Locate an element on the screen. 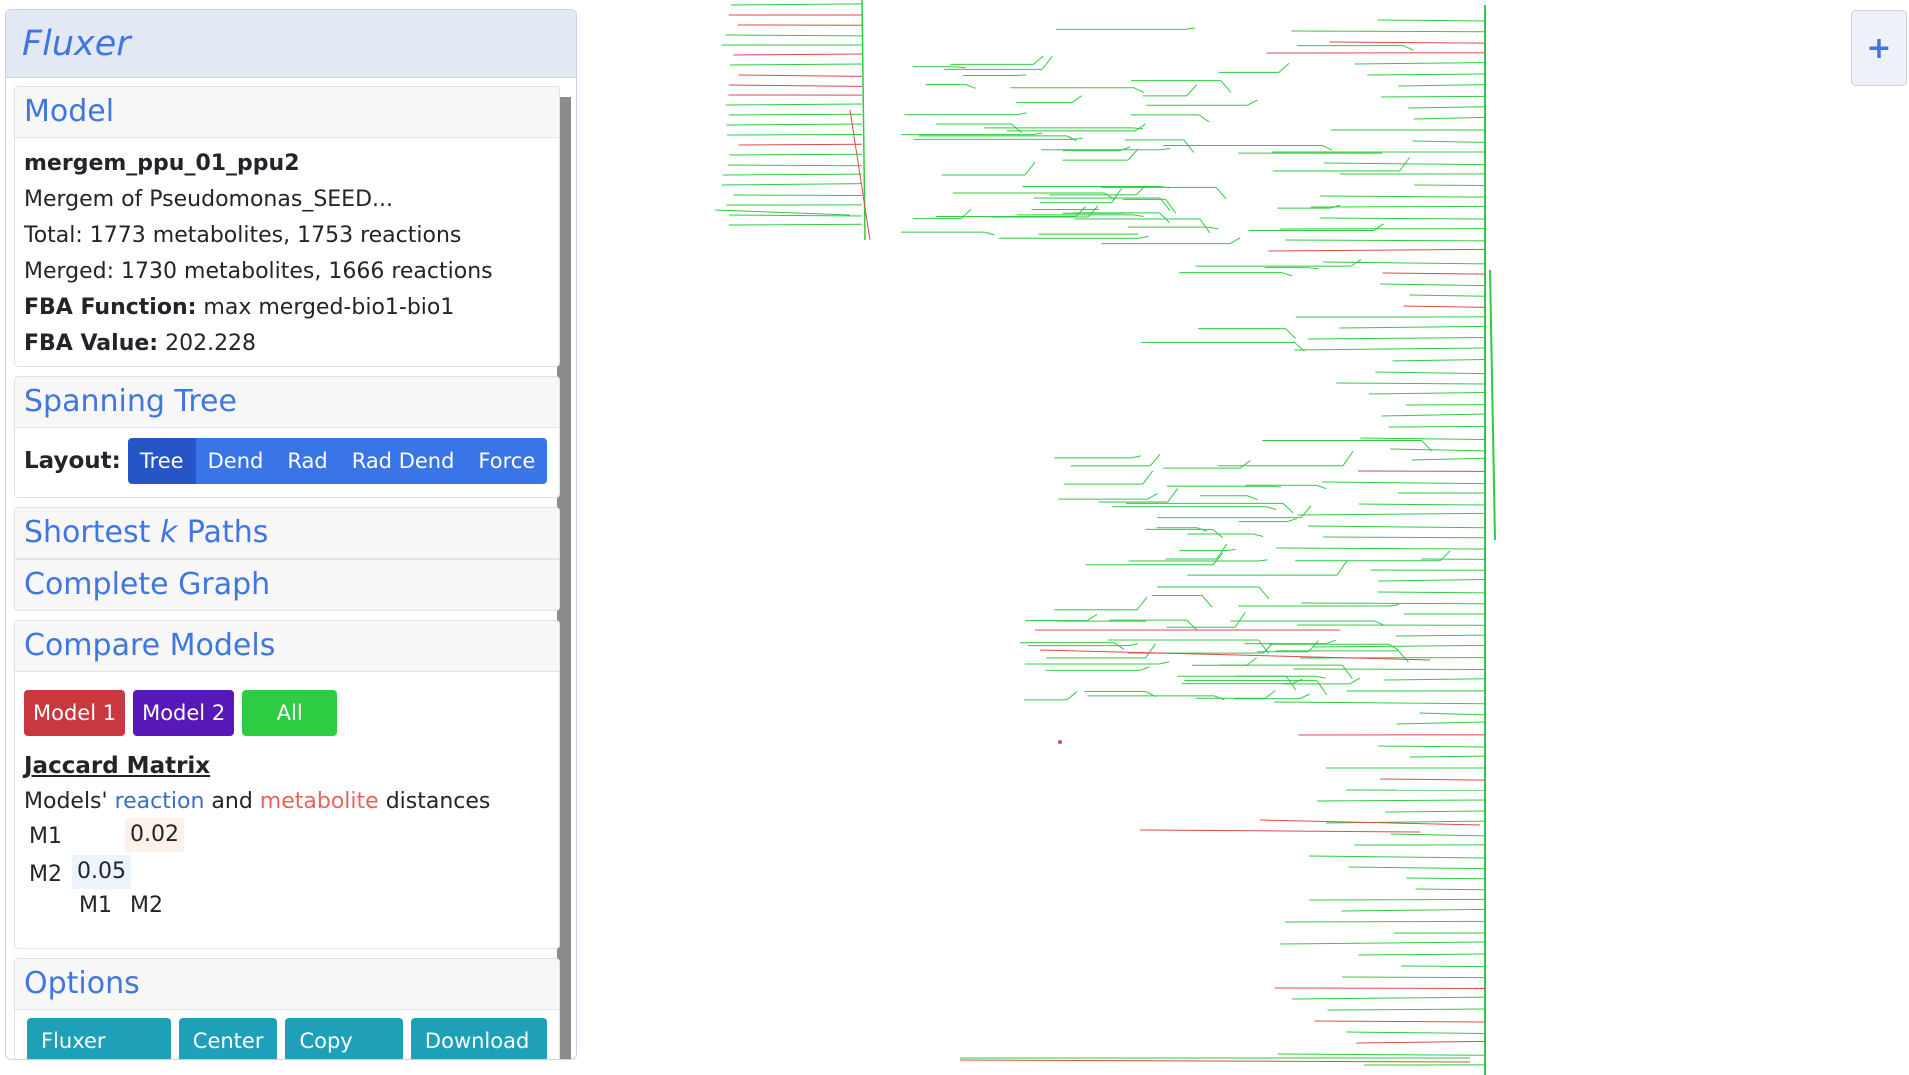 The height and width of the screenshot is (1075, 1909). jaccard-matrix-title: Jaccard Matrix is located at coordinates (287, 766).